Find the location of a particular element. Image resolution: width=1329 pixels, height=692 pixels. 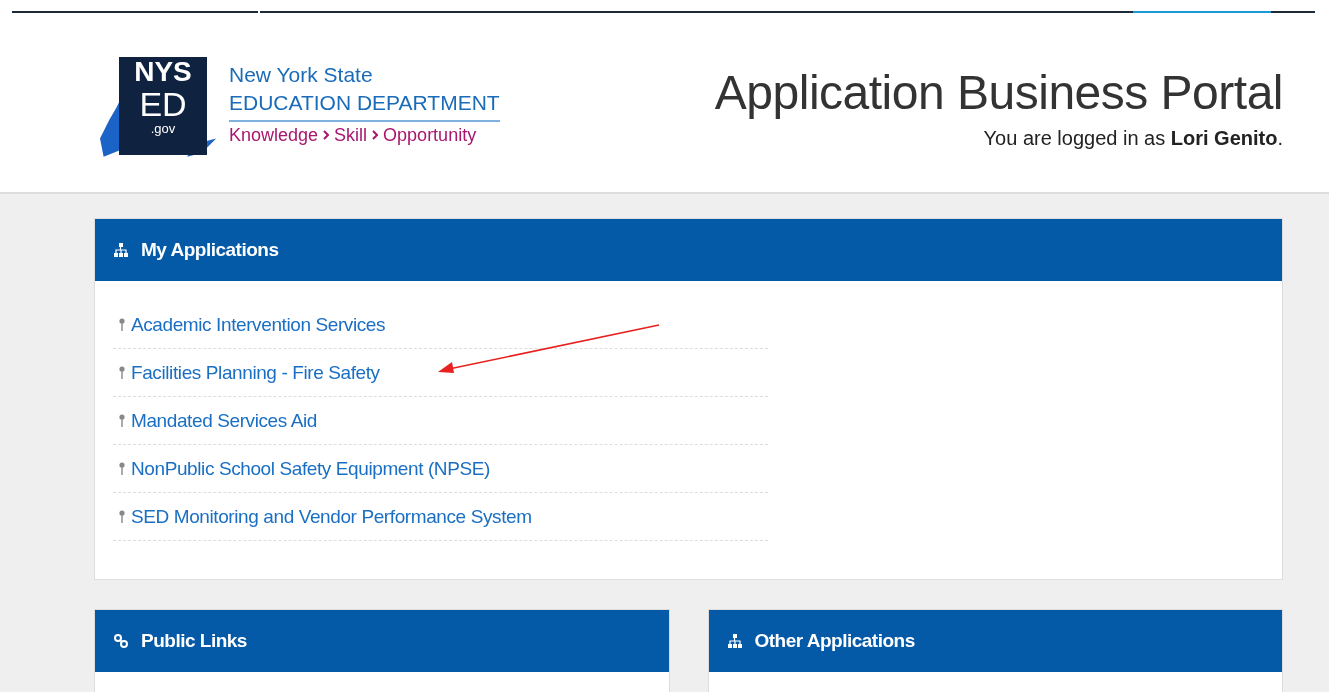

logo-text: NYS is located at coordinates (163, 72).